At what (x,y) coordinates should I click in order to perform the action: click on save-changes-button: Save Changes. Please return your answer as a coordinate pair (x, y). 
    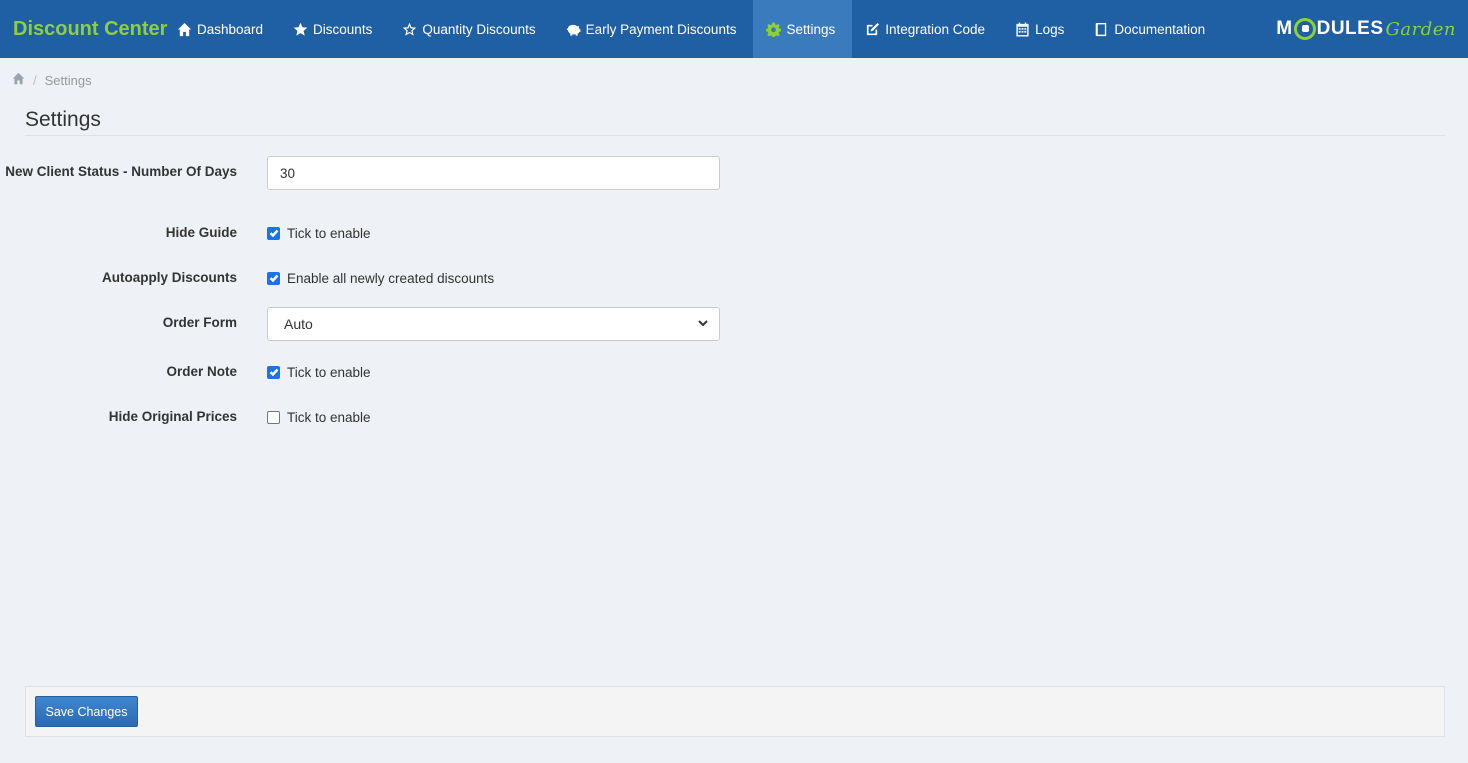
    Looking at the image, I should click on (86, 711).